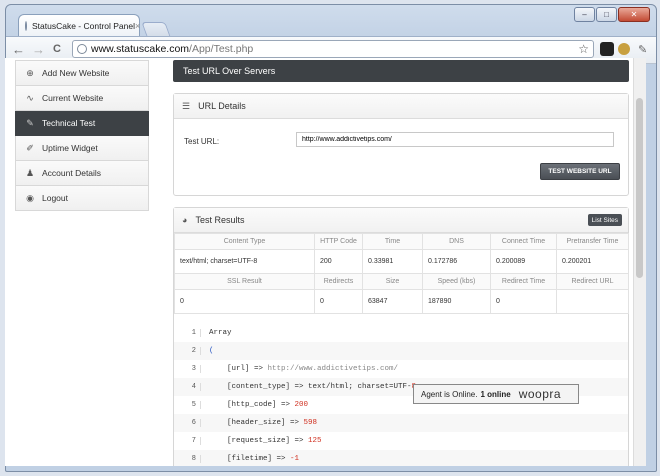  What do you see at coordinates (456, 301) in the screenshot?
I see `table-cell: 187890` at bounding box center [456, 301].